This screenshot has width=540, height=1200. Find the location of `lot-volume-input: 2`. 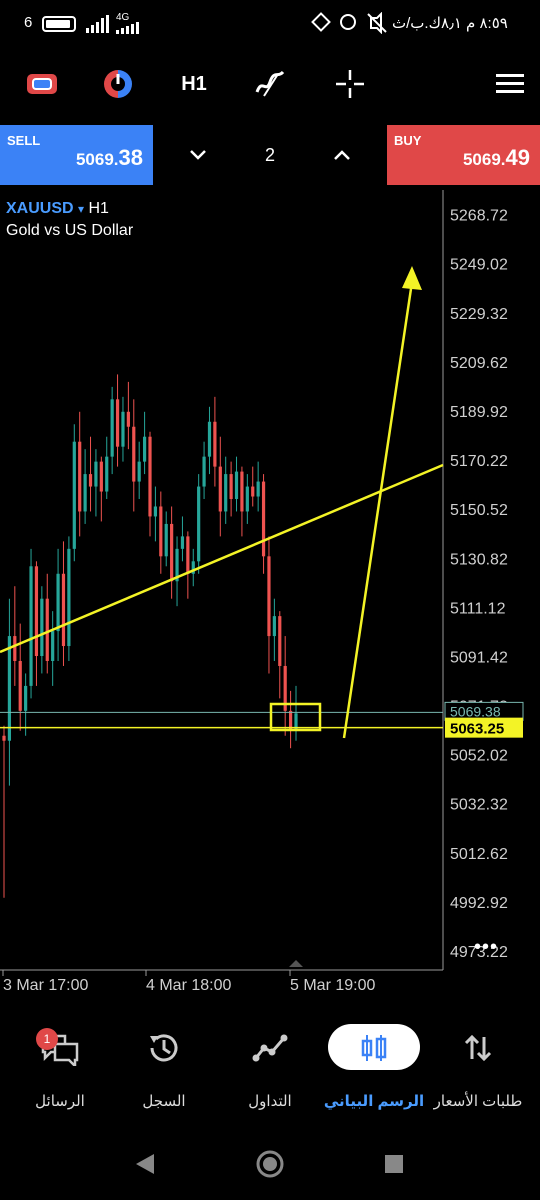

lot-volume-input: 2 is located at coordinates (270, 155).